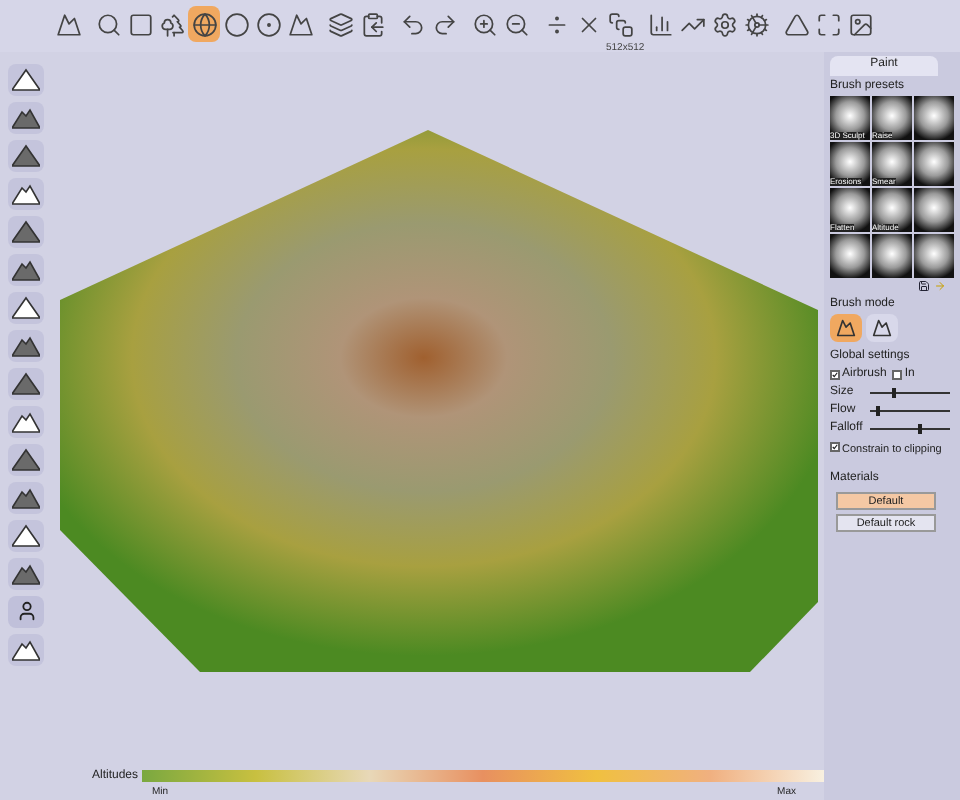 This screenshot has height=800, width=960. What do you see at coordinates (340, 24) in the screenshot?
I see `layers-icon` at bounding box center [340, 24].